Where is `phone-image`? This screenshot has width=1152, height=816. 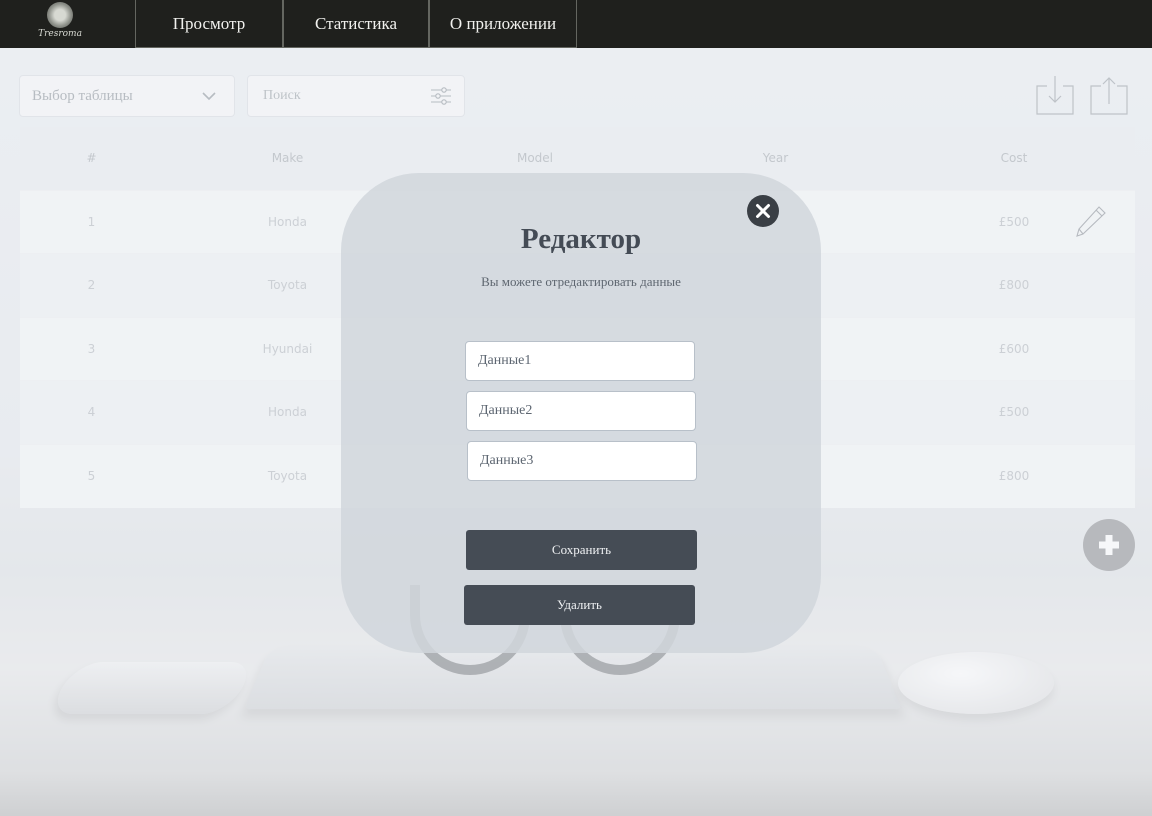
phone-image is located at coordinates (152, 688).